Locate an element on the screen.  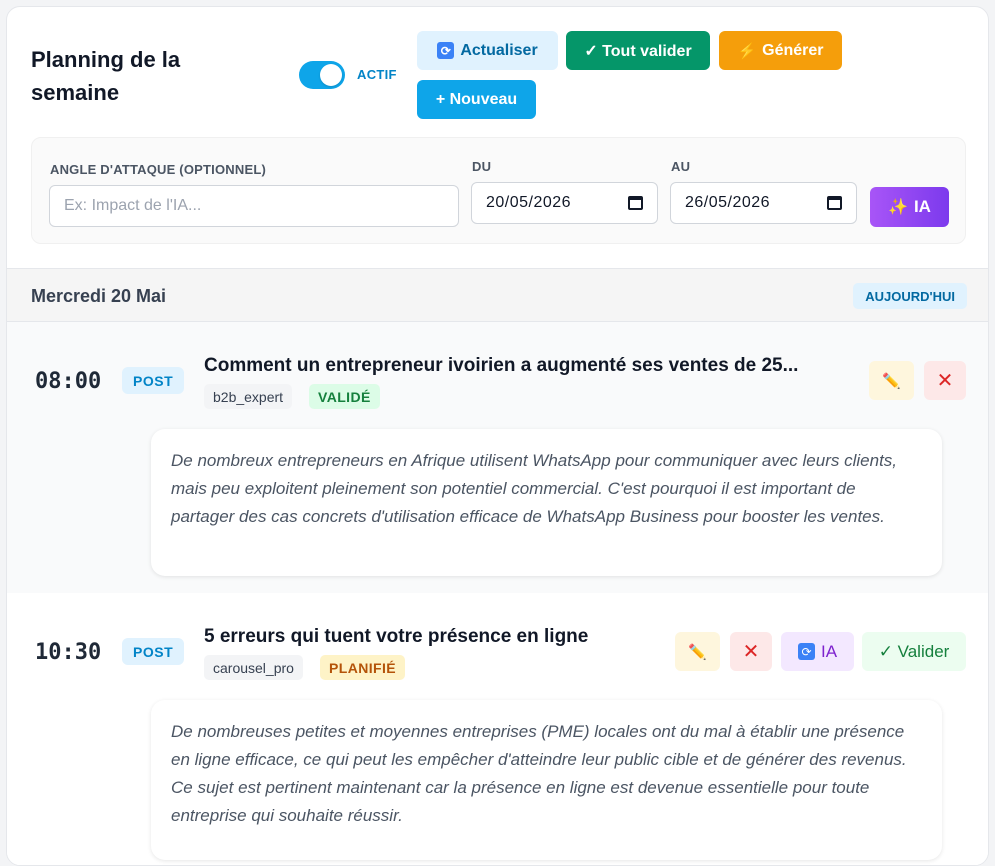
from-date-input: 20/05/2026 is located at coordinates (564, 203).